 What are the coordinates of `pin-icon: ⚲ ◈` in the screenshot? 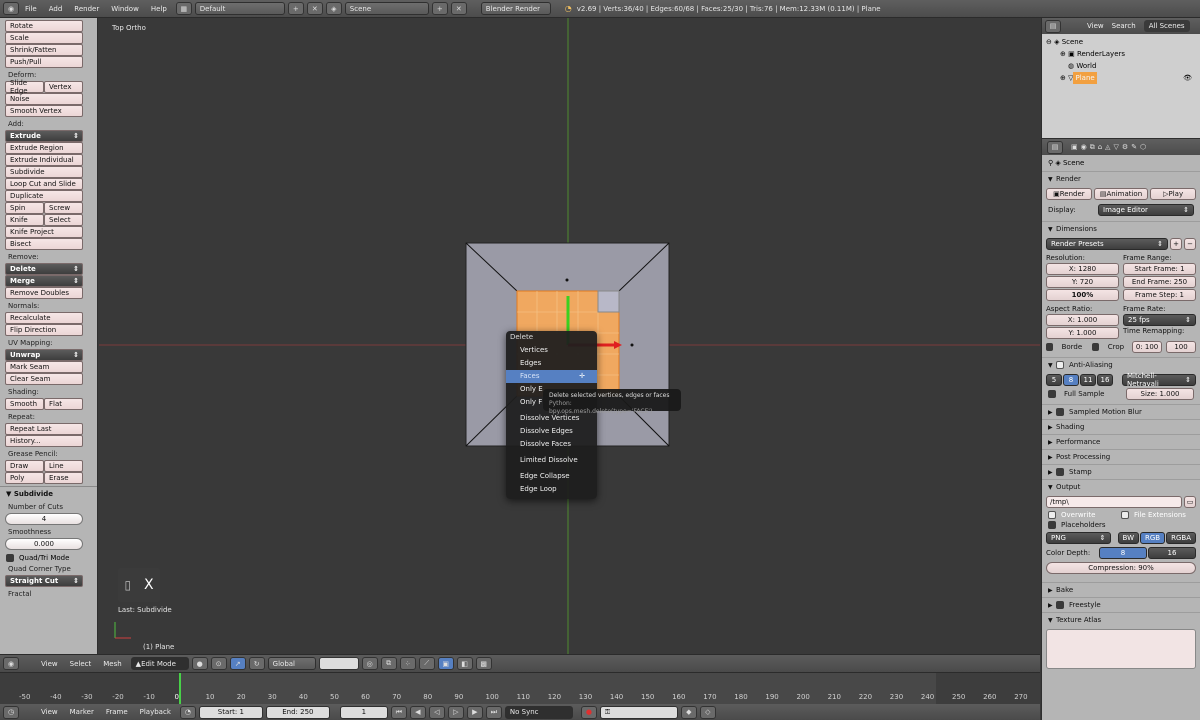 It's located at (1055, 163).